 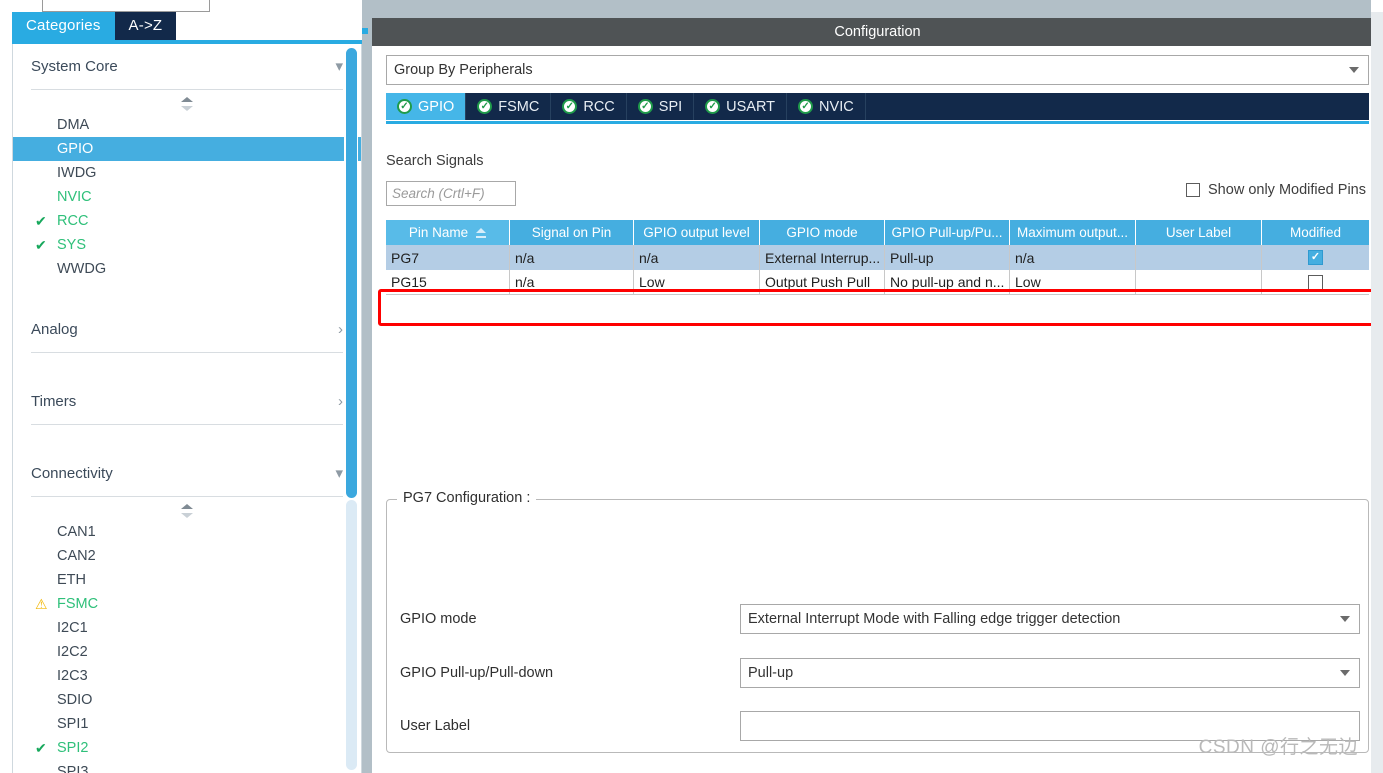 I want to click on tab-fsmc: ✓ FSMC, so click(x=509, y=106).